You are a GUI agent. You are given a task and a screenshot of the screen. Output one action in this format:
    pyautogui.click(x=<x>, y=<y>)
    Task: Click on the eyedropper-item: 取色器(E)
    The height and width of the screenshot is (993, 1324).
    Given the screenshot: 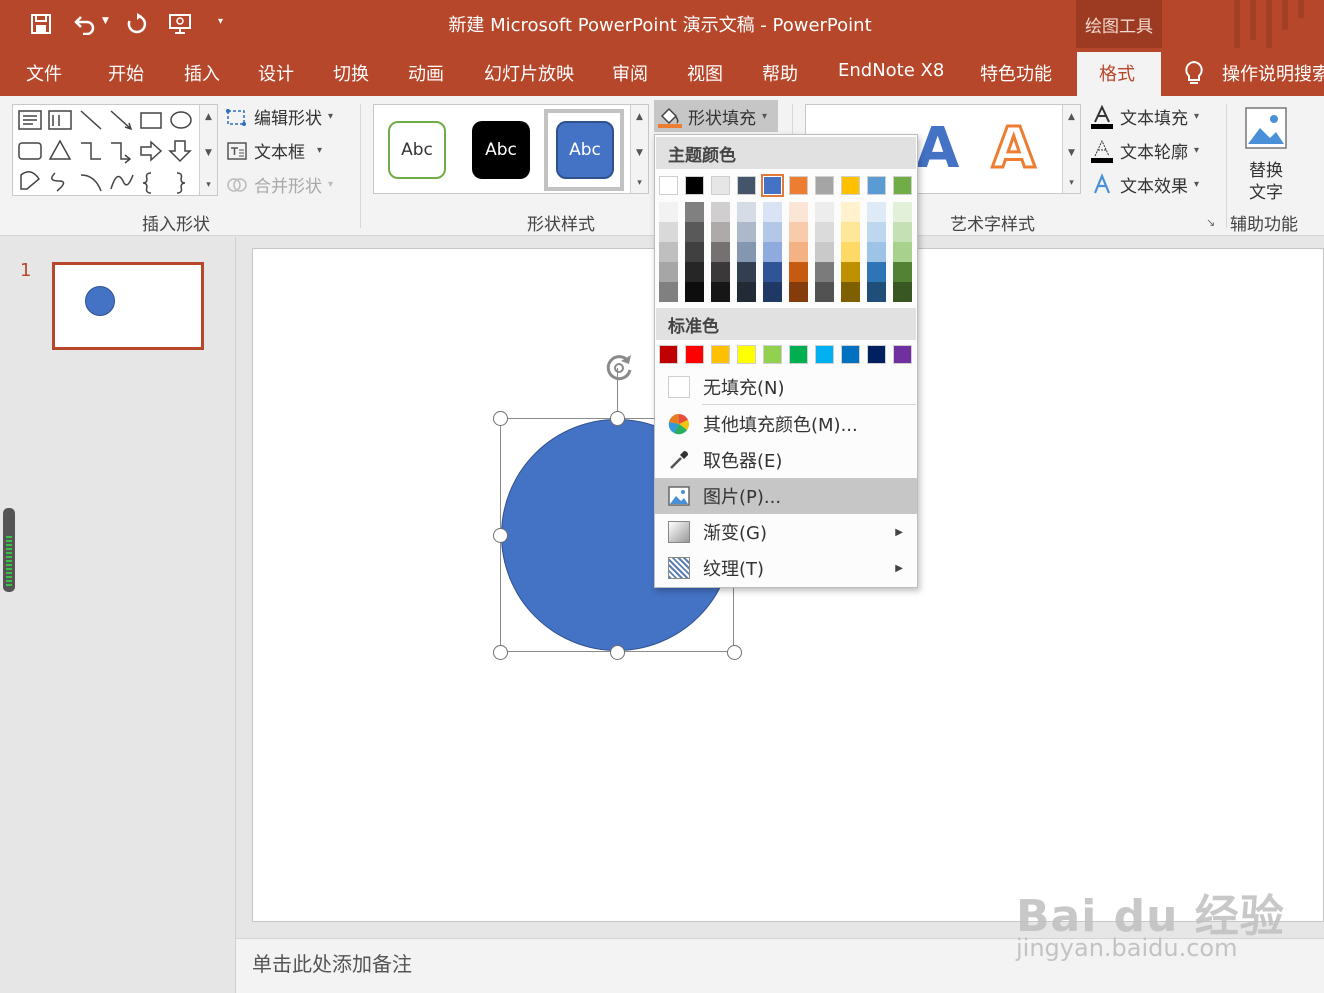 What is the action you would take?
    pyautogui.click(x=786, y=460)
    